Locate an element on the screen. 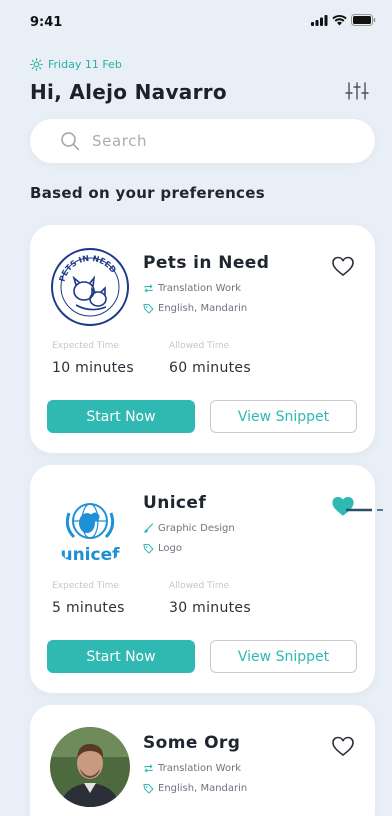 The width and height of the screenshot is (392, 816). date-row: Friday 11 Feb is located at coordinates (76, 64).